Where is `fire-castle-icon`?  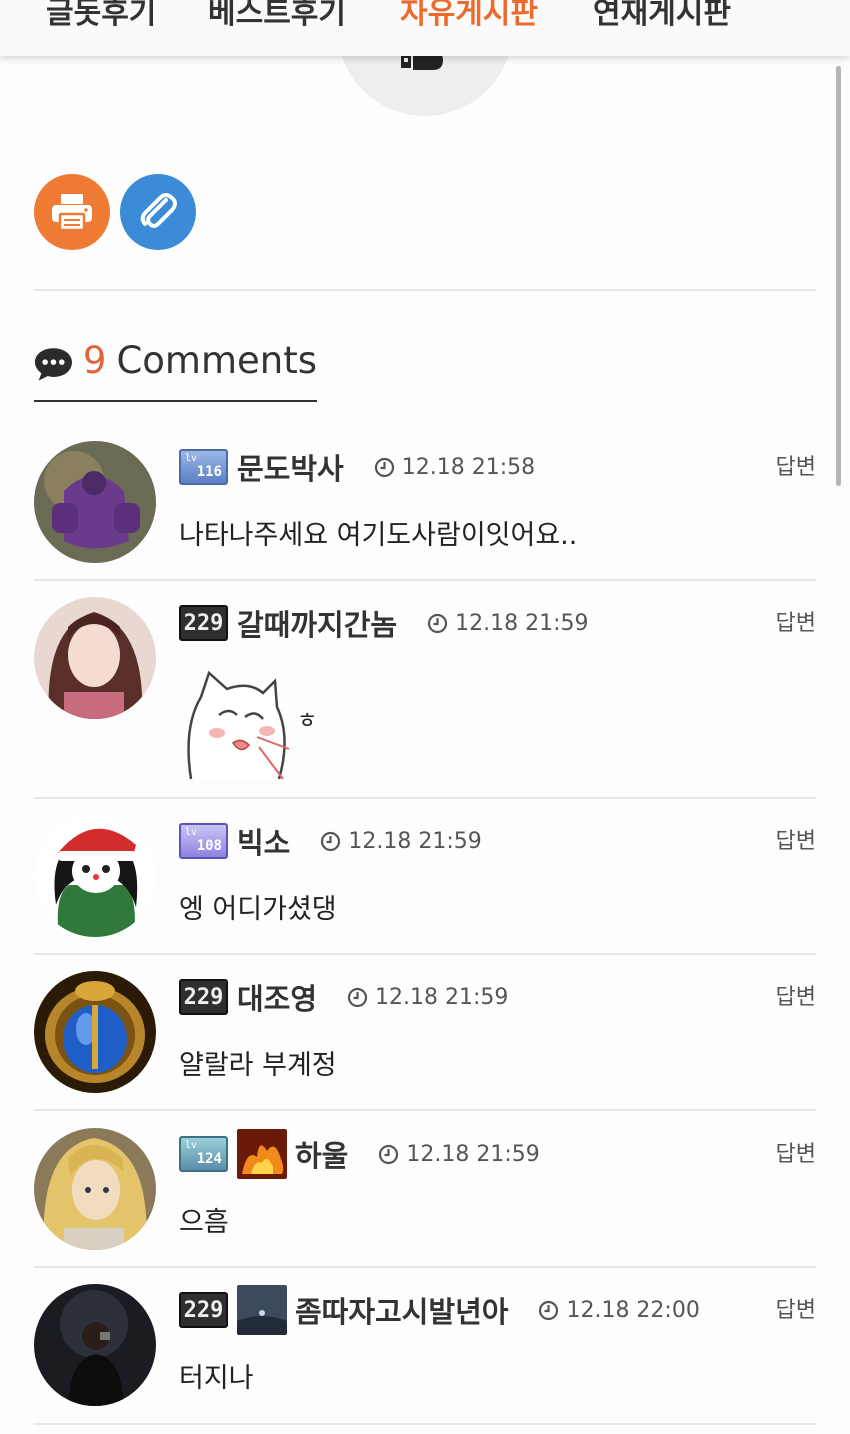
fire-castle-icon is located at coordinates (262, 1154).